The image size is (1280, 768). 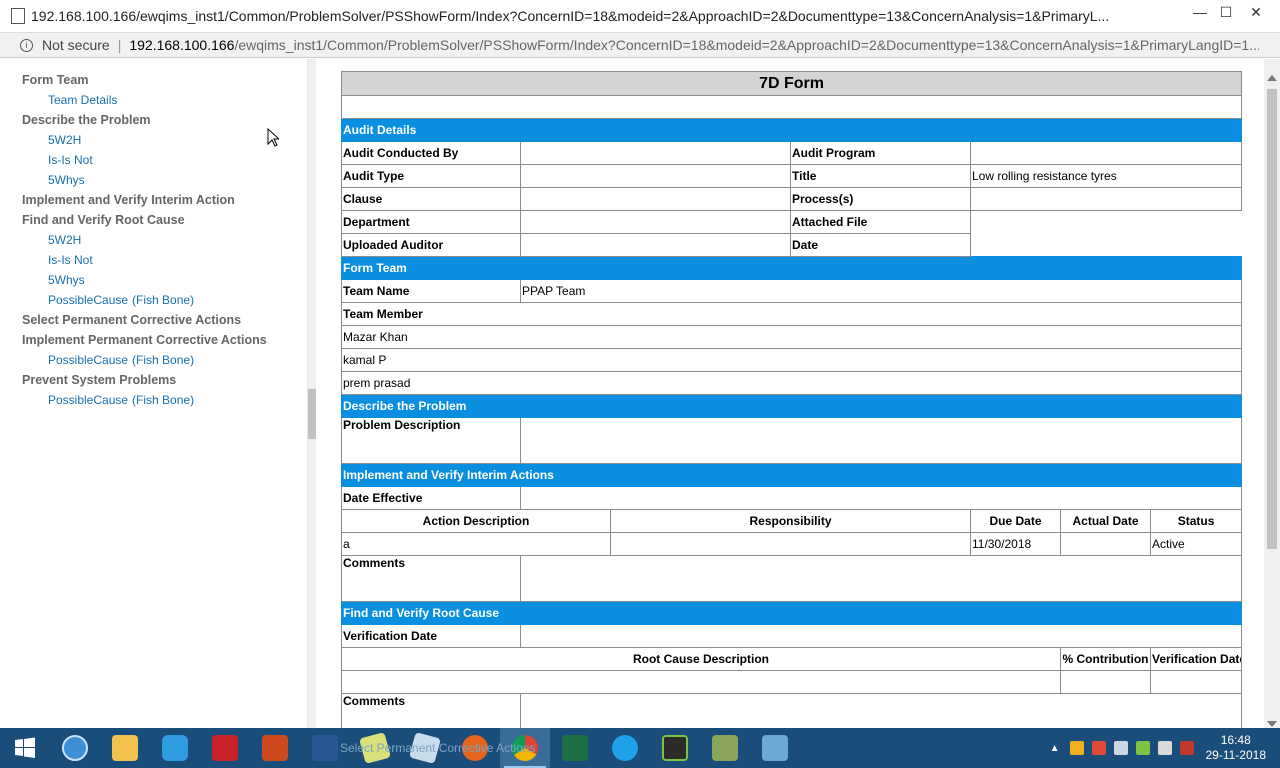 What do you see at coordinates (791, 406) in the screenshot?
I see `section-describe-problem: Describe the Problem` at bounding box center [791, 406].